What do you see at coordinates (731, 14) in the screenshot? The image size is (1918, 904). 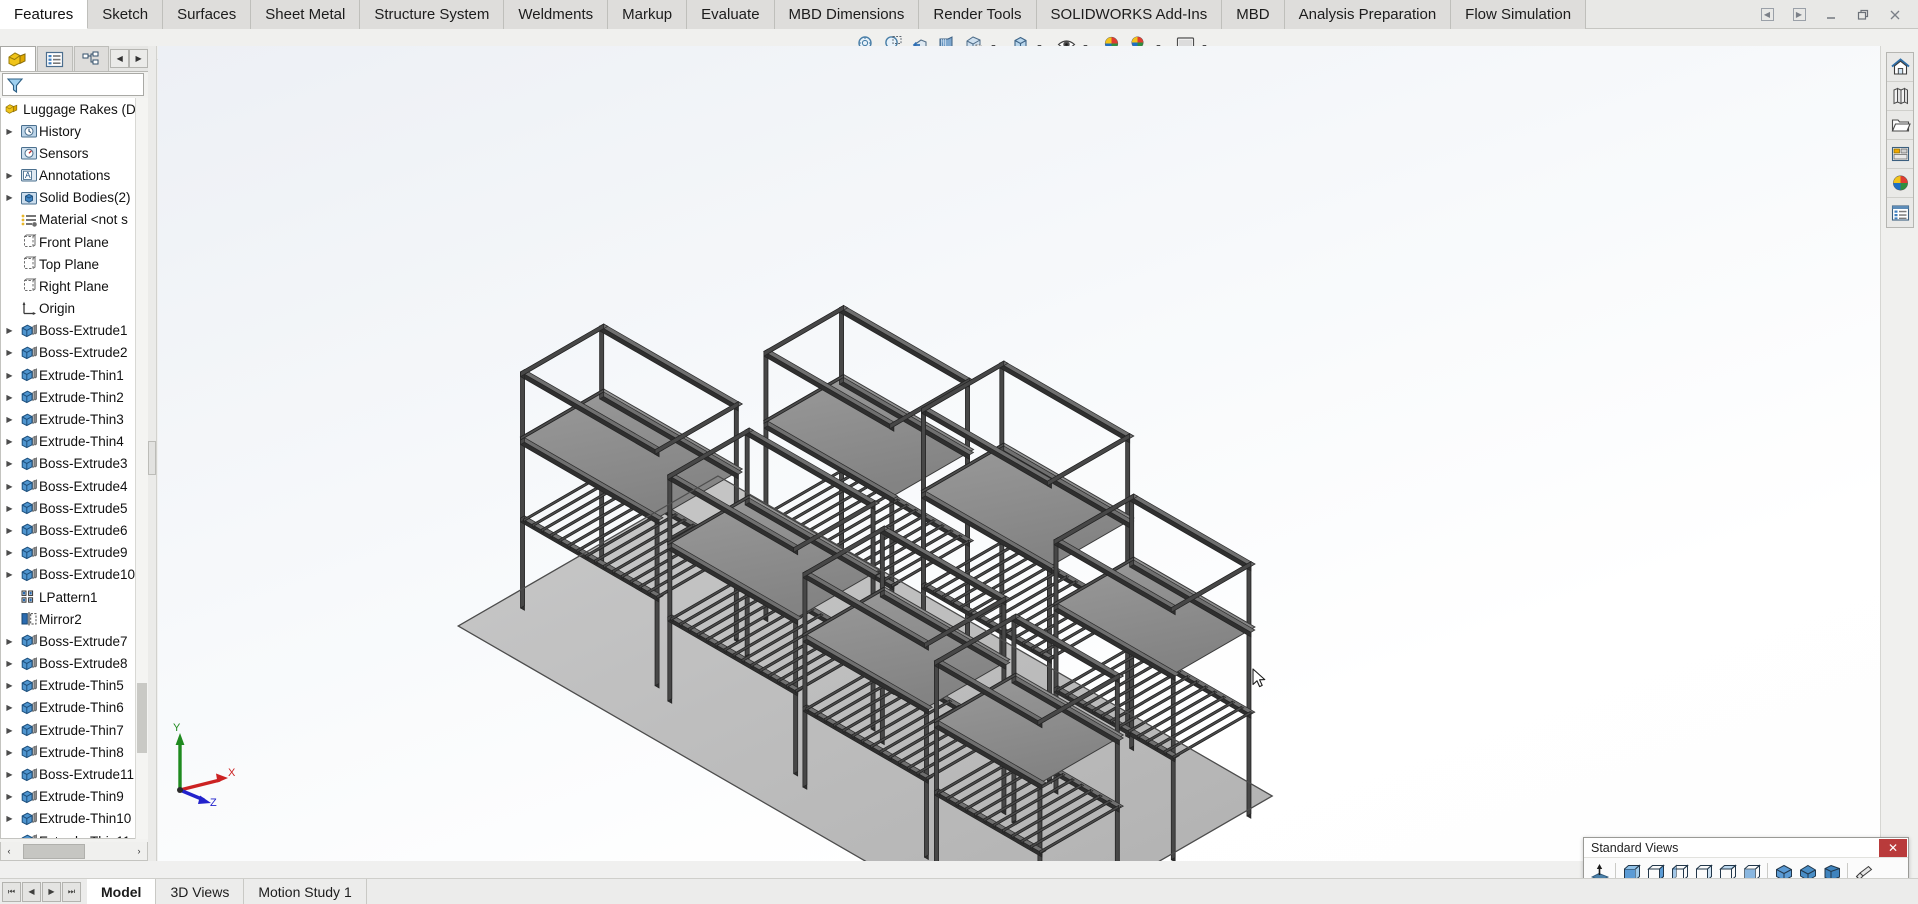 I see `tab-evaluate: Evaluate` at bounding box center [731, 14].